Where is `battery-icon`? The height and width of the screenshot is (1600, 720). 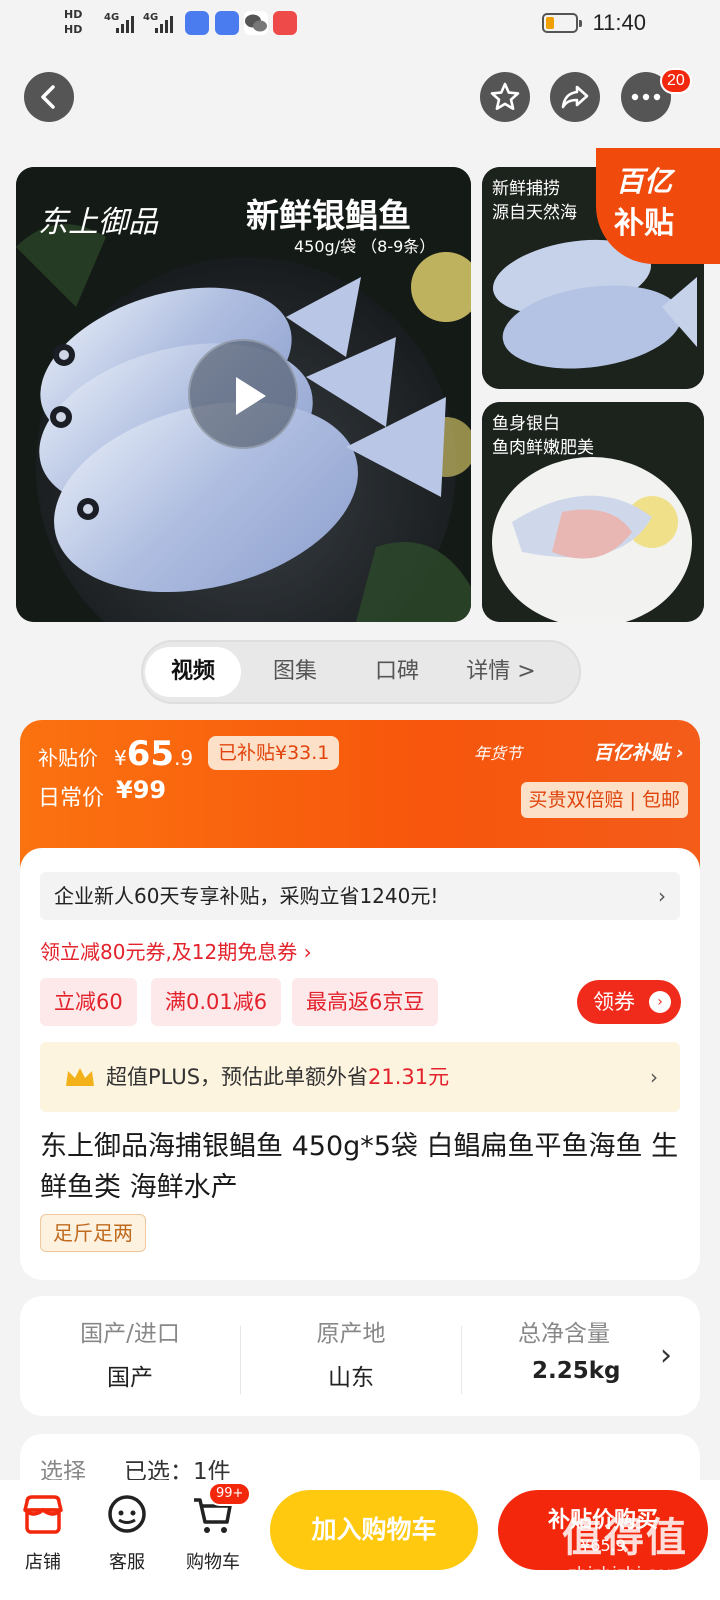
battery-icon is located at coordinates (562, 23).